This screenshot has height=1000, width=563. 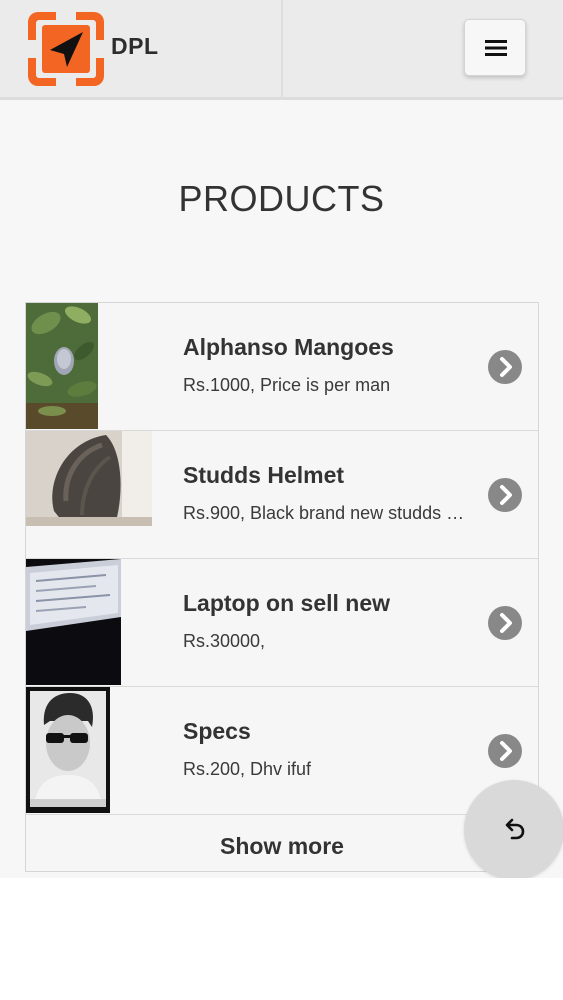 What do you see at coordinates (66, 49) in the screenshot?
I see `navigation-arrow-logo-icon` at bounding box center [66, 49].